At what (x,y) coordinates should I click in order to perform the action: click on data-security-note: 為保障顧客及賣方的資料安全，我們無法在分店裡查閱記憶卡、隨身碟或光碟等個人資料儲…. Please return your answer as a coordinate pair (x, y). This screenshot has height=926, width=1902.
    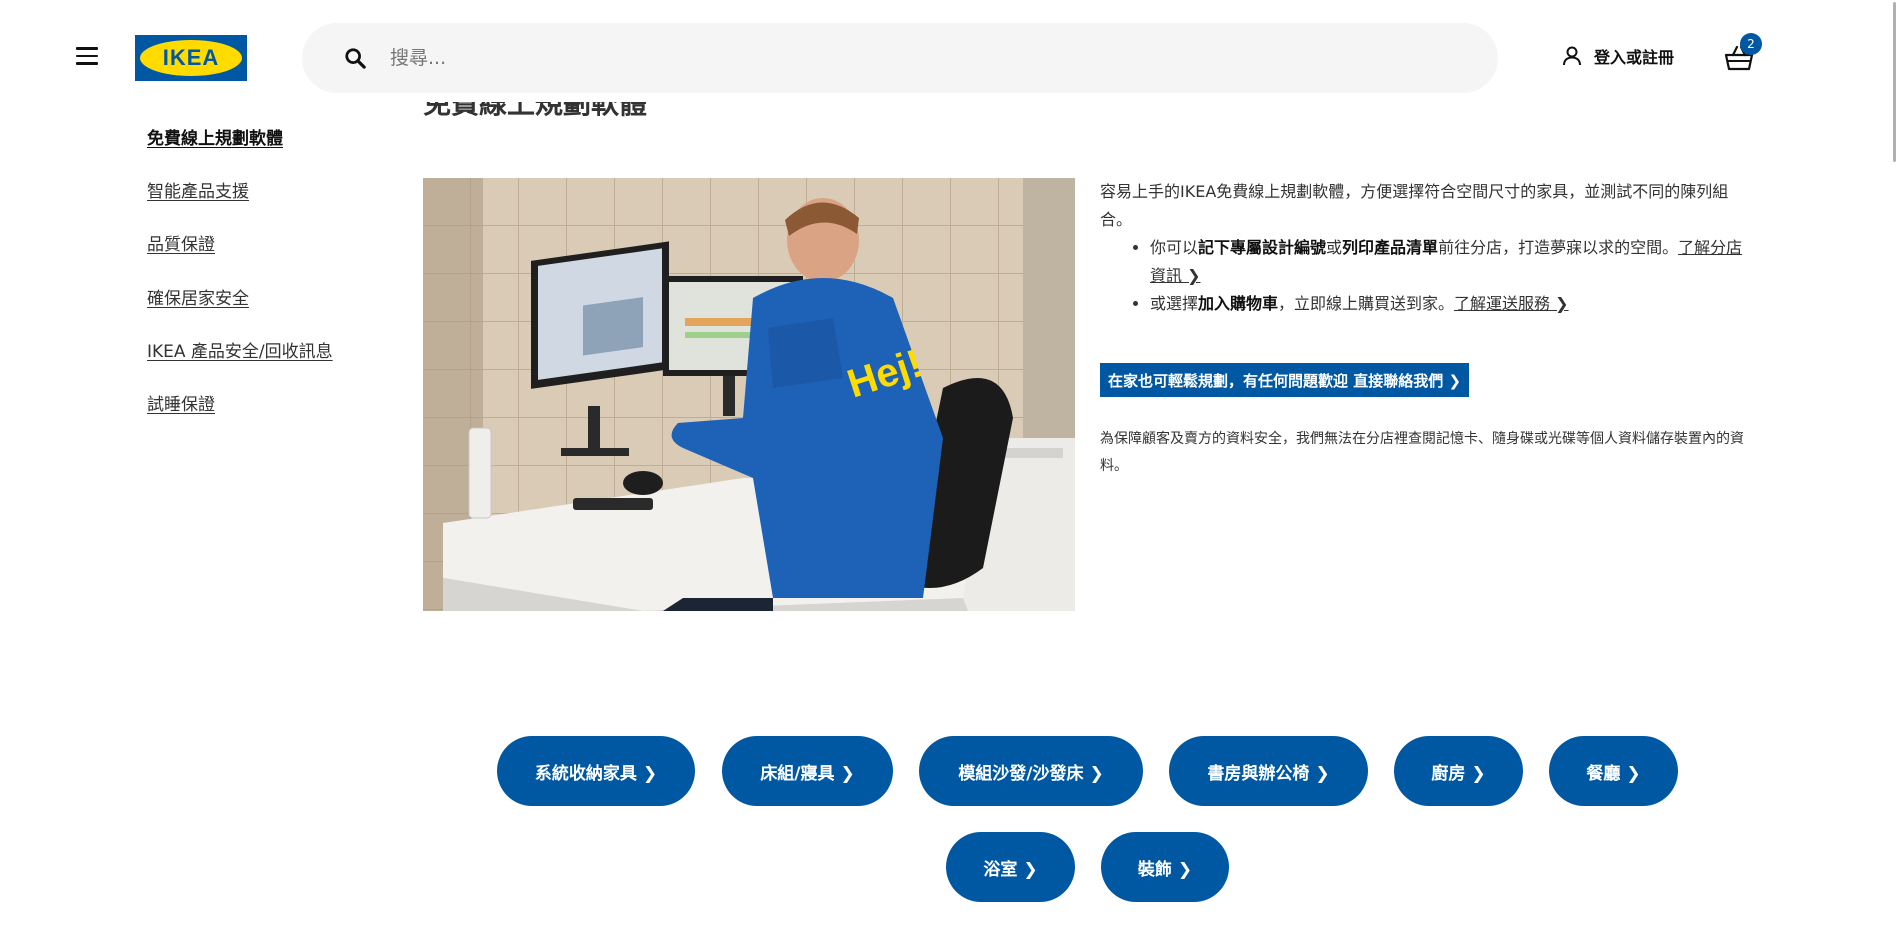
    Looking at the image, I should click on (1422, 452).